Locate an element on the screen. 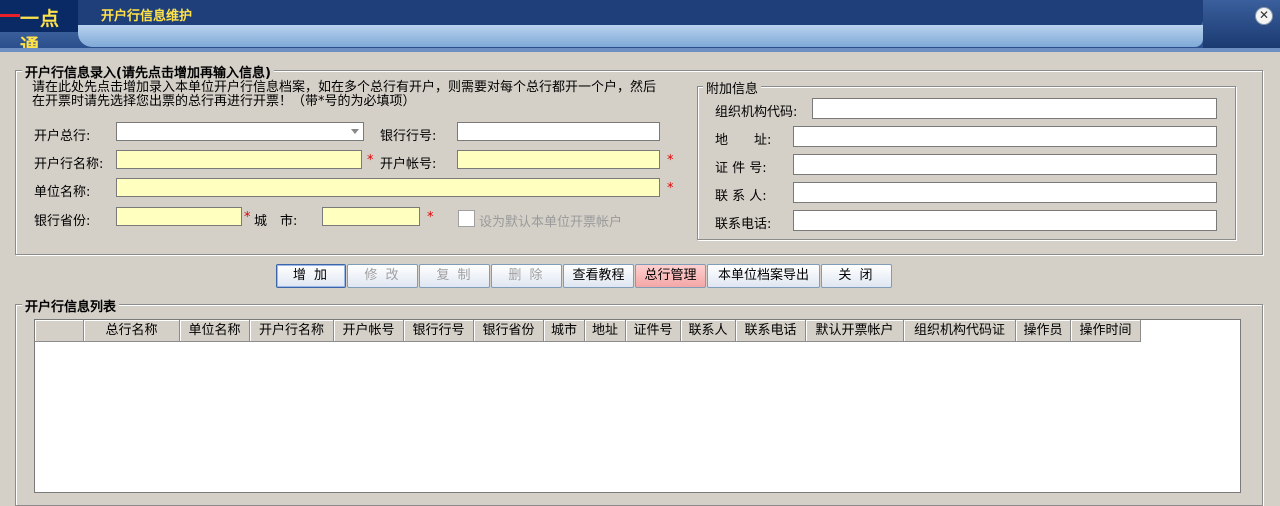 The width and height of the screenshot is (1280, 506). column-header: 地址 is located at coordinates (605, 331).